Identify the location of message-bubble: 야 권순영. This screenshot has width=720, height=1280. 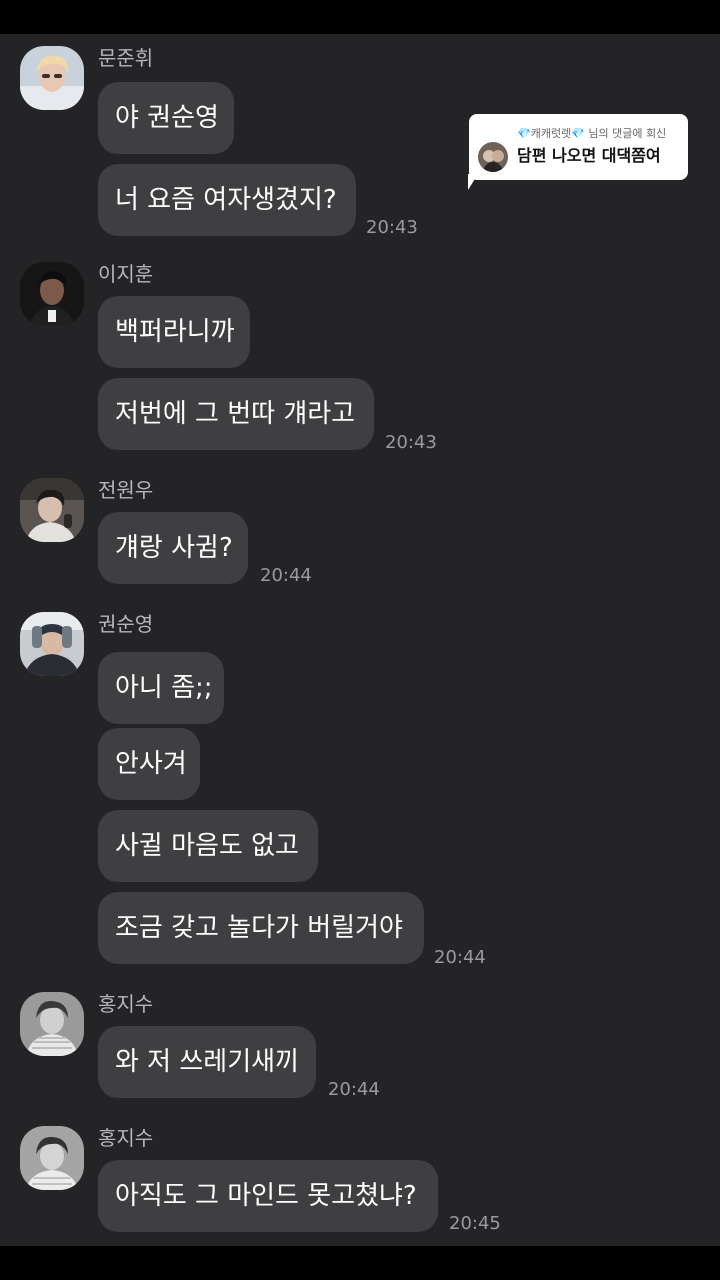
(166, 118).